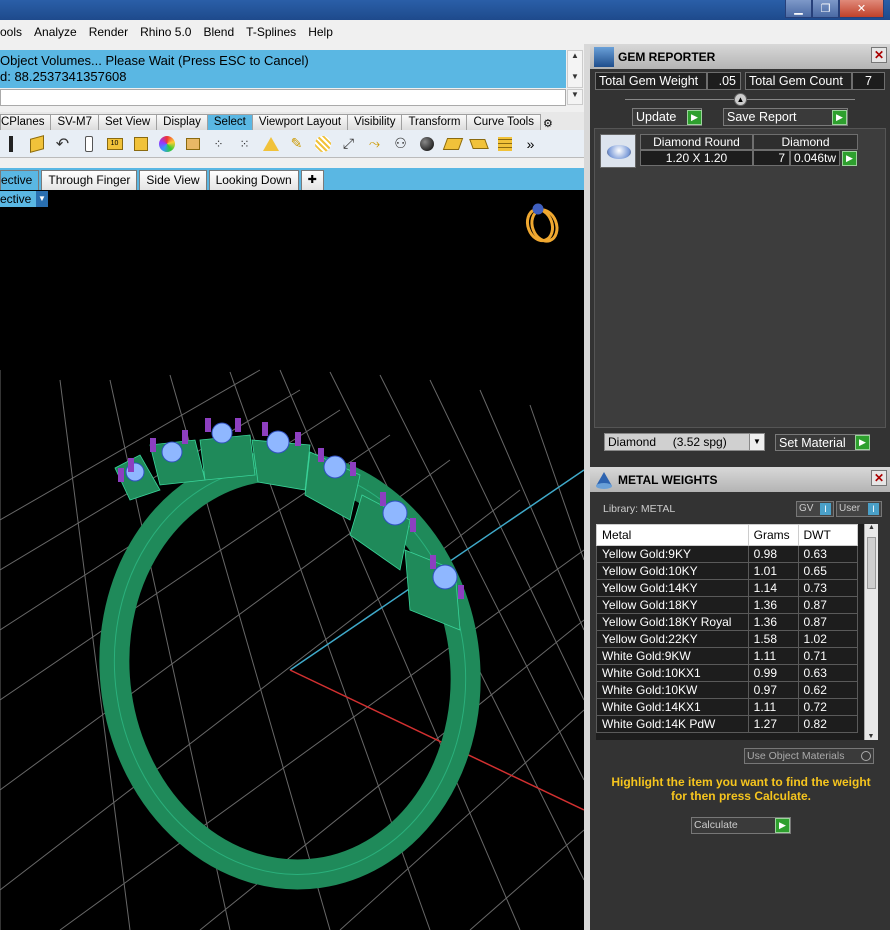 This screenshot has height=930, width=890. Describe the element at coordinates (375, 122) in the screenshot. I see `tab-visibility: Visibility` at that location.